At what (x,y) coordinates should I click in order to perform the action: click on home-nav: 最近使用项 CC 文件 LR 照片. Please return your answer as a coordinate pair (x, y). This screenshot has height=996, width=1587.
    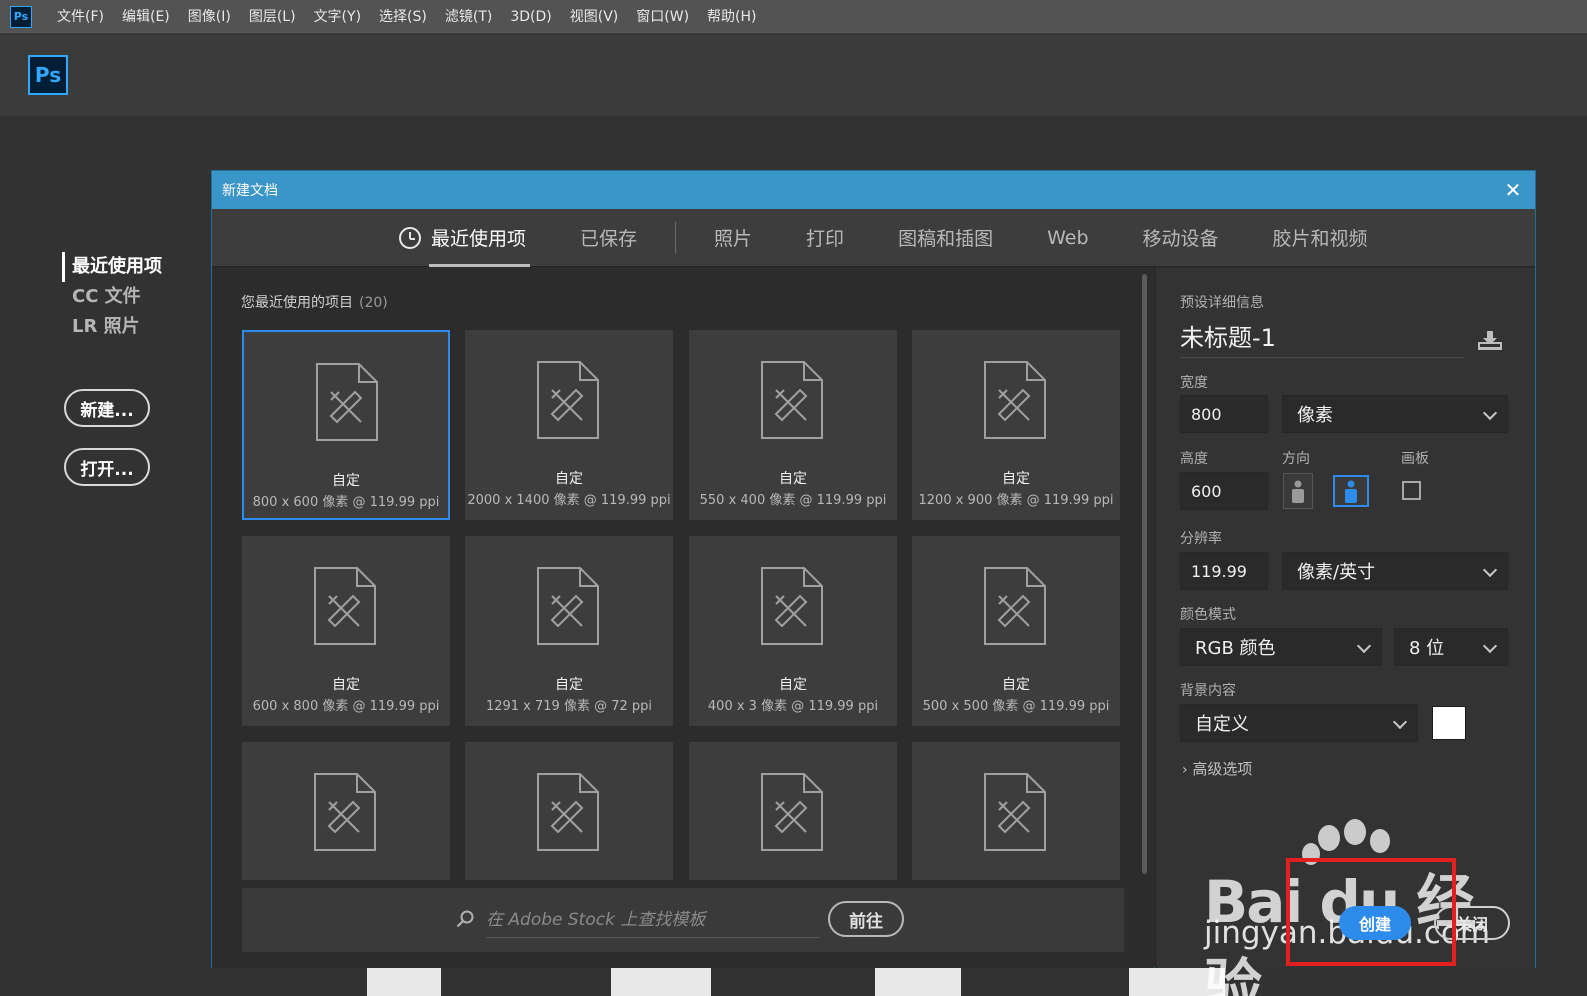
    Looking at the image, I should click on (112, 297).